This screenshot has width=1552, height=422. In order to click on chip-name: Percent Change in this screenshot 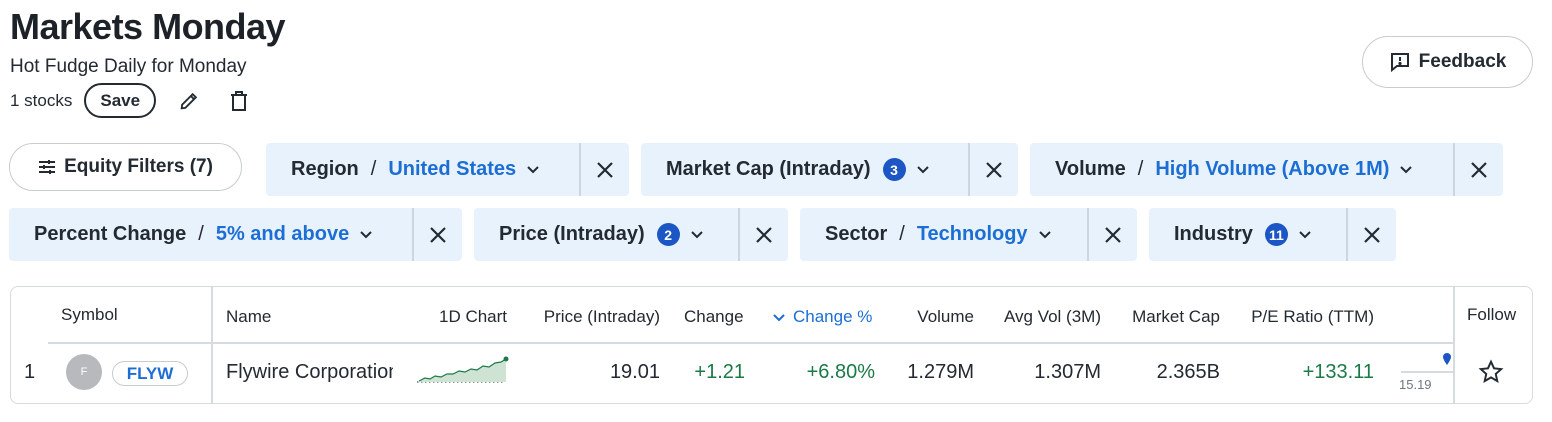, I will do `click(110, 234)`.